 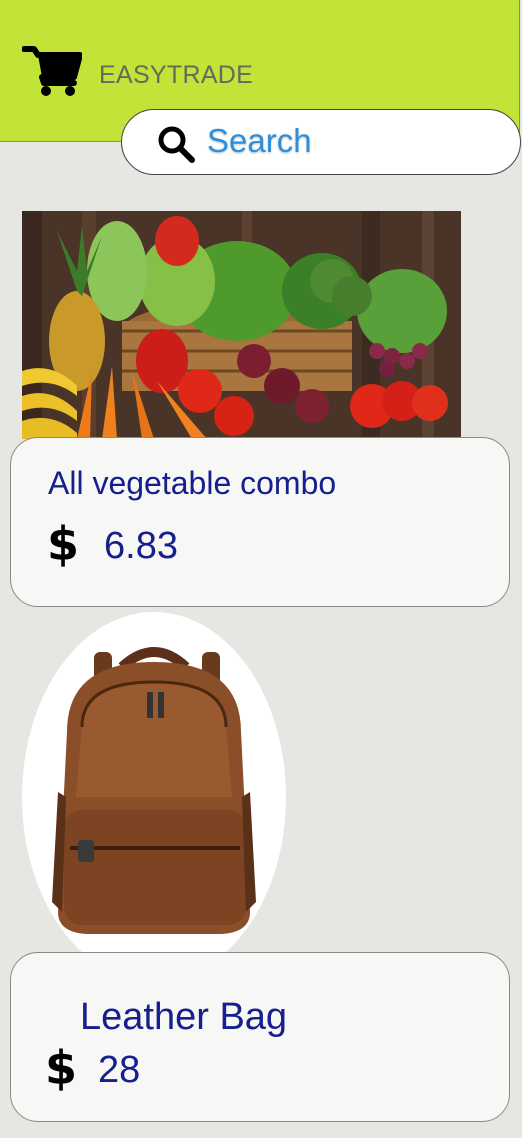 I want to click on product-price: 6.83, so click(x=141, y=546).